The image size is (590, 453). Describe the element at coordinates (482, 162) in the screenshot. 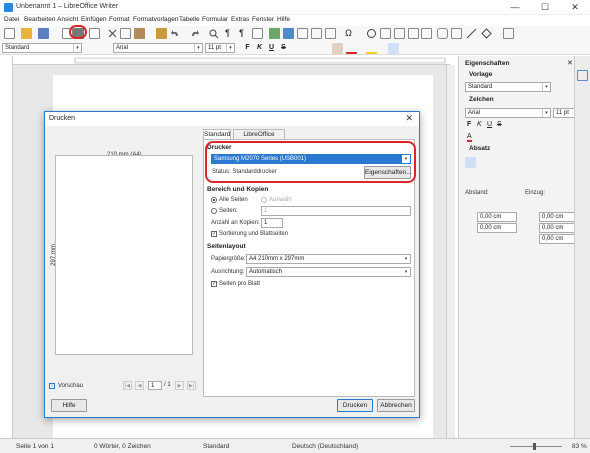

I see `sidebar-align-center-icon` at that location.